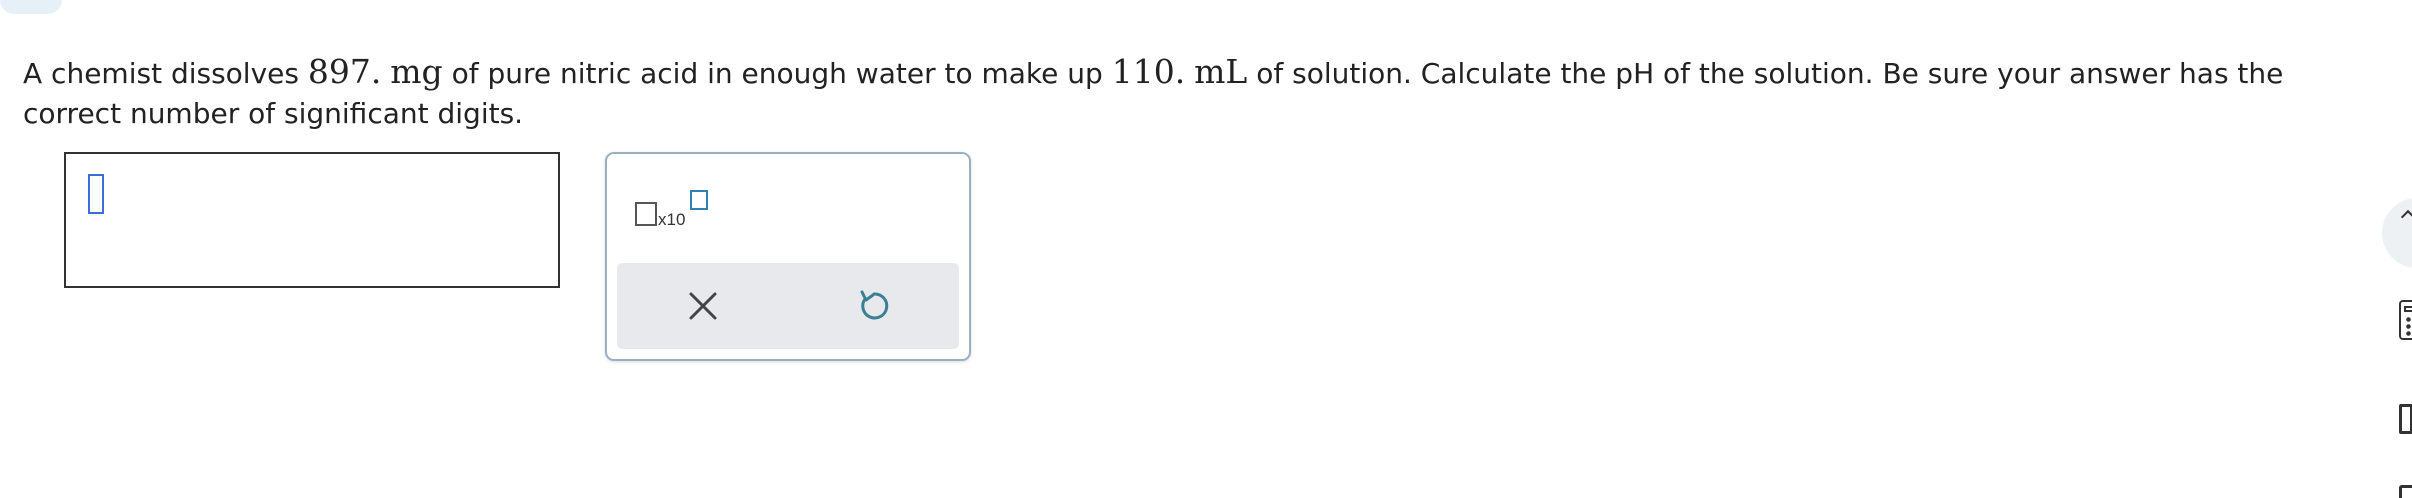 Image resolution: width=2412 pixels, height=498 pixels. Describe the element at coordinates (1148, 71) in the screenshot. I see `volume-value: 110.` at that location.